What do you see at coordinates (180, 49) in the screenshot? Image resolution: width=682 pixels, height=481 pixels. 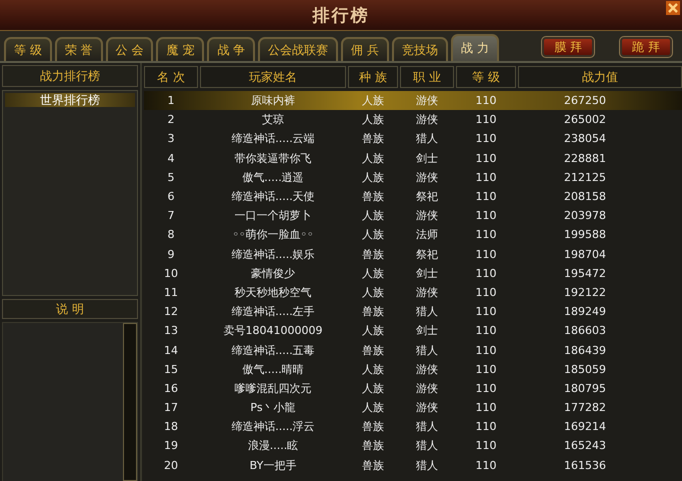 I see `tab: 魔 宠` at bounding box center [180, 49].